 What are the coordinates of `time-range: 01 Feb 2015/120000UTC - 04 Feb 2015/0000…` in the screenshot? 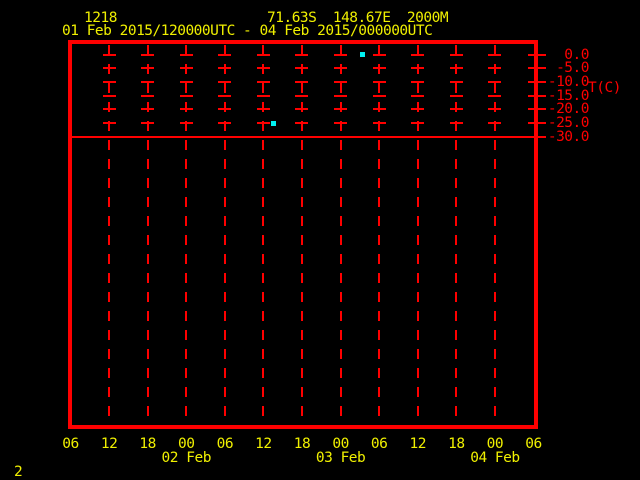 It's located at (247, 31).